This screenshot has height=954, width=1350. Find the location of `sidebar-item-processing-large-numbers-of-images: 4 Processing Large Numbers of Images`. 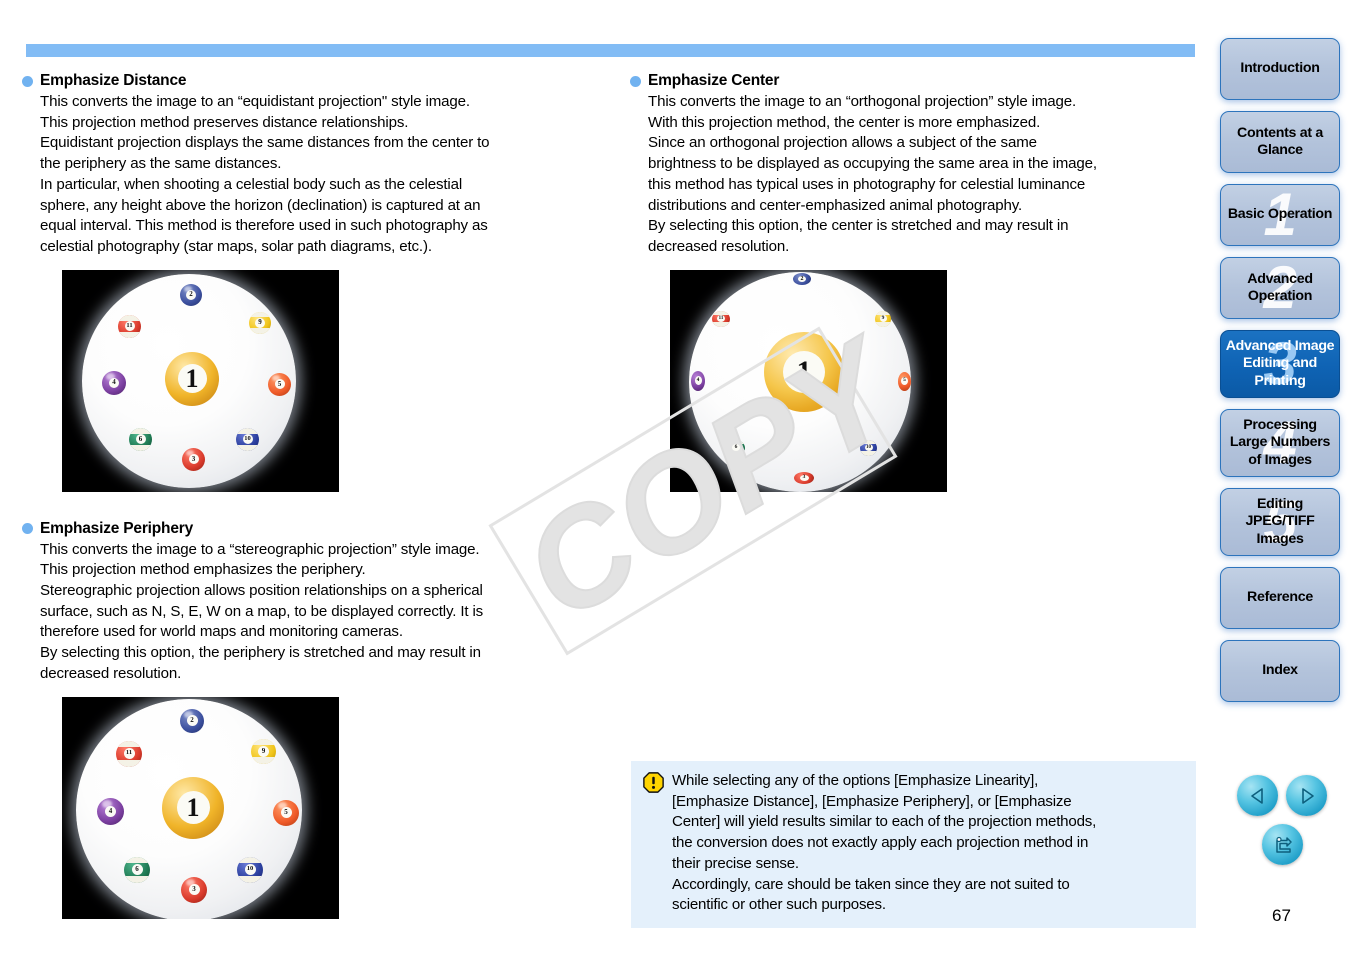

sidebar-item-processing-large-numbers-of-images: 4 Processing Large Numbers of Images is located at coordinates (1280, 443).